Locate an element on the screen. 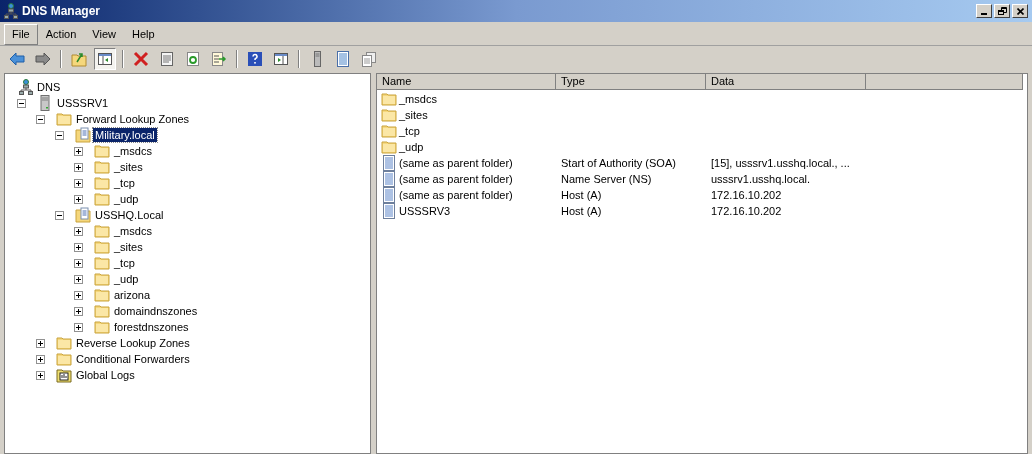 Image resolution: width=1032 pixels, height=454 pixels. menu-item: Help is located at coordinates (143, 34).